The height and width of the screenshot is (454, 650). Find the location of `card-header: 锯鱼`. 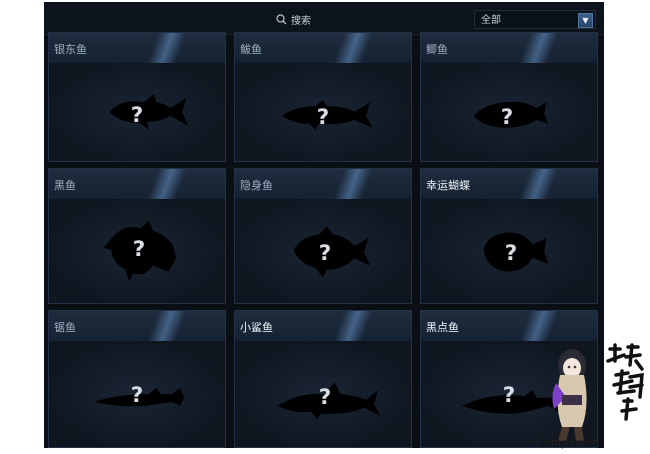

card-header: 锯鱼 is located at coordinates (137, 326).